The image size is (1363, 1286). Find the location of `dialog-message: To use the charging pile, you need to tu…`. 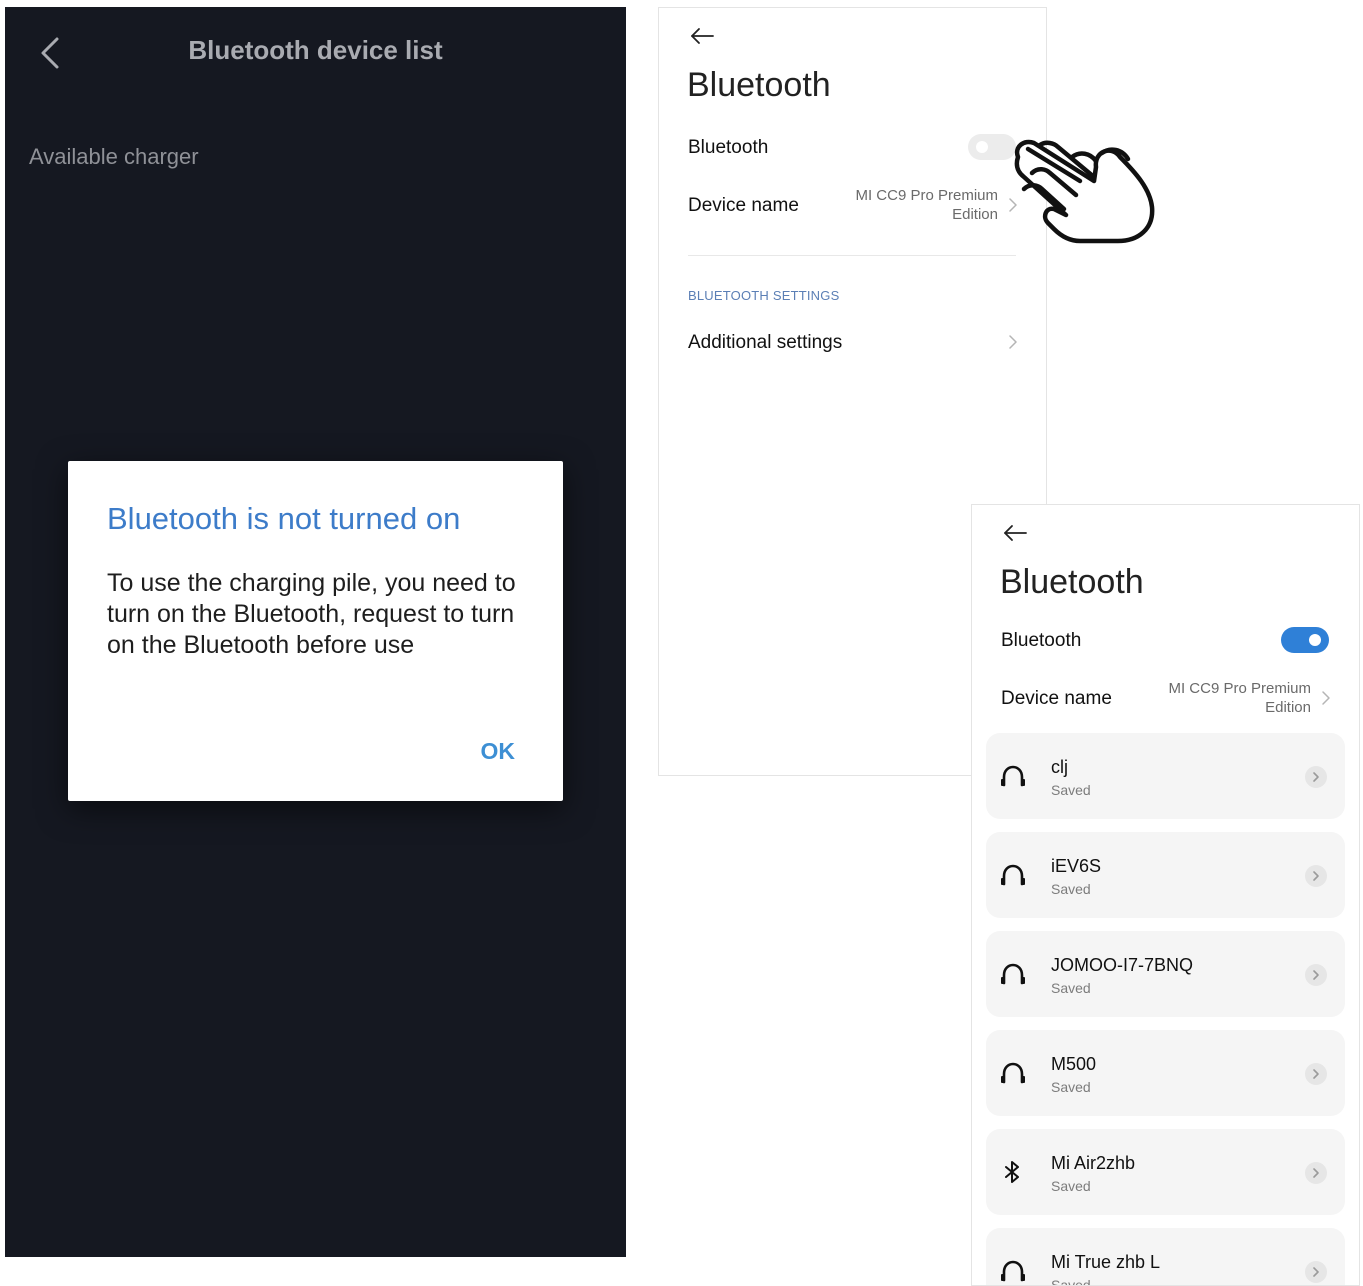

dialog-message: To use the charging pile, you need to tu… is located at coordinates (311, 614).